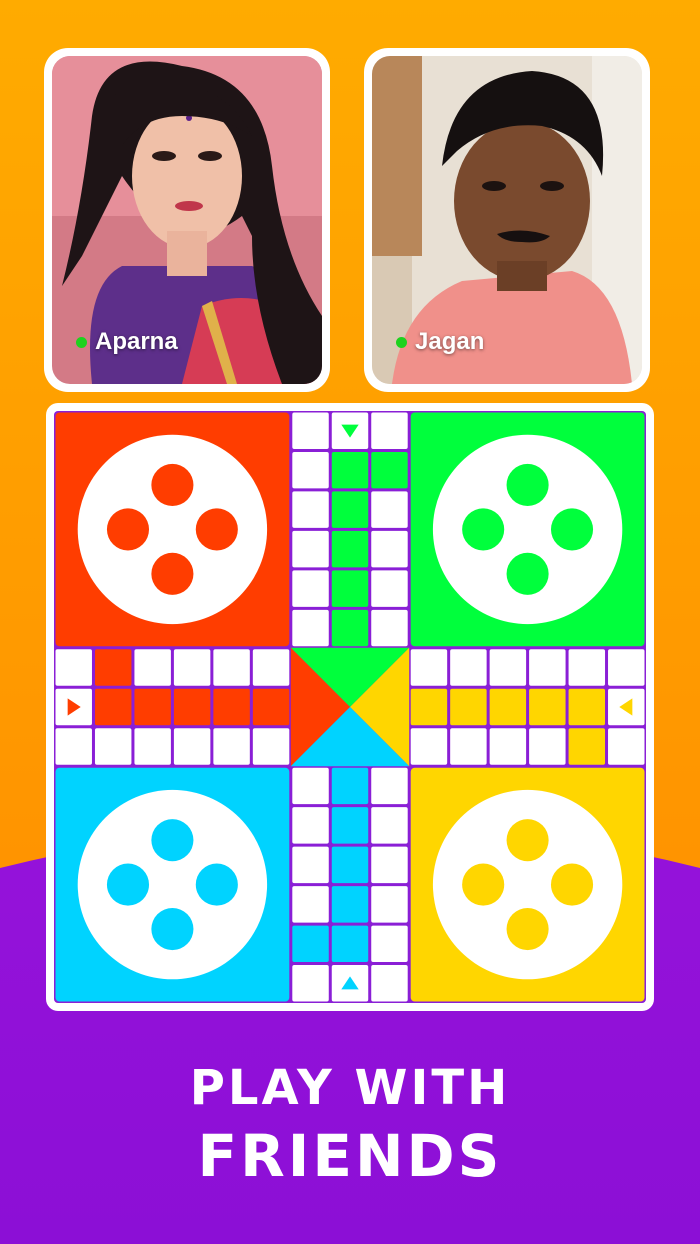 The image size is (700, 1244). What do you see at coordinates (450, 341) in the screenshot?
I see `player-name: Jagan` at bounding box center [450, 341].